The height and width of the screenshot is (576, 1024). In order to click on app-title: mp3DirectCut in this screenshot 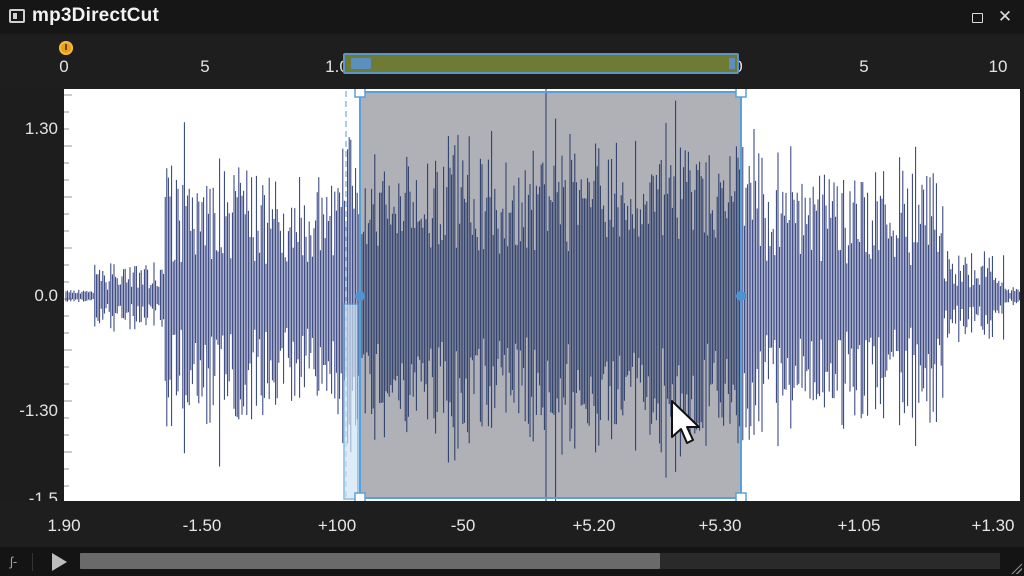, I will do `click(95, 15)`.